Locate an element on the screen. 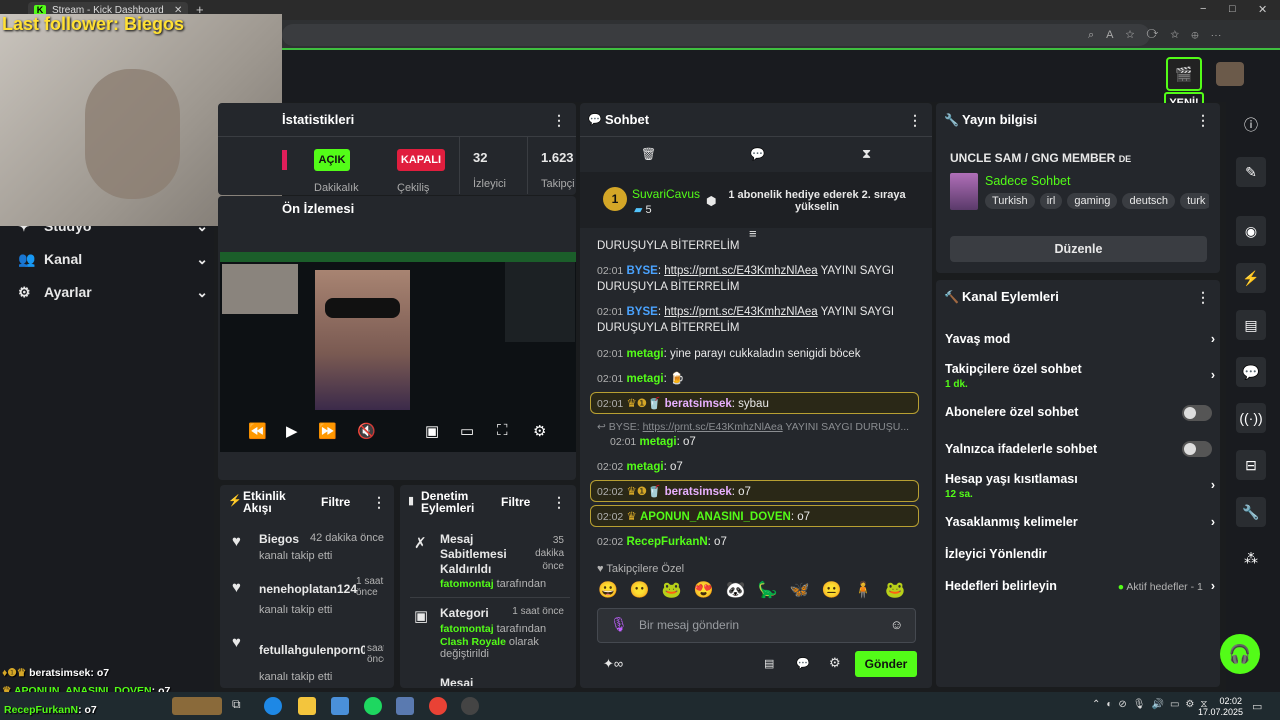 The height and width of the screenshot is (720, 1280). rewind-icon: ⏪ is located at coordinates (257, 431).